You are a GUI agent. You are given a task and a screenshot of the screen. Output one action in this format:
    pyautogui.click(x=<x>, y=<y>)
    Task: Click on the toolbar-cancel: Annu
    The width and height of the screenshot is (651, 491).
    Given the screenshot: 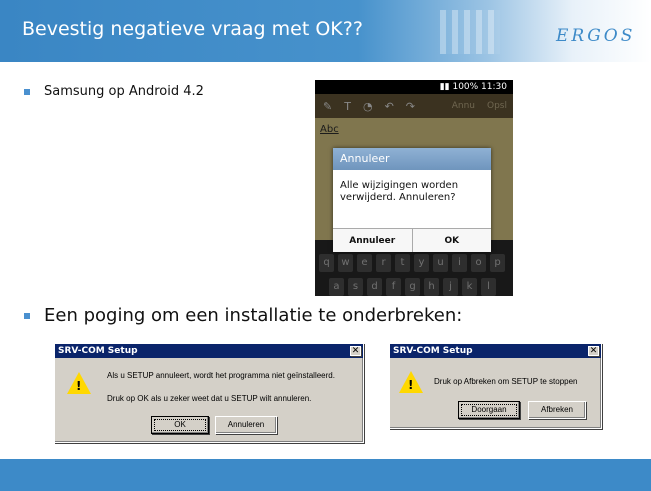 What is the action you would take?
    pyautogui.click(x=463, y=106)
    